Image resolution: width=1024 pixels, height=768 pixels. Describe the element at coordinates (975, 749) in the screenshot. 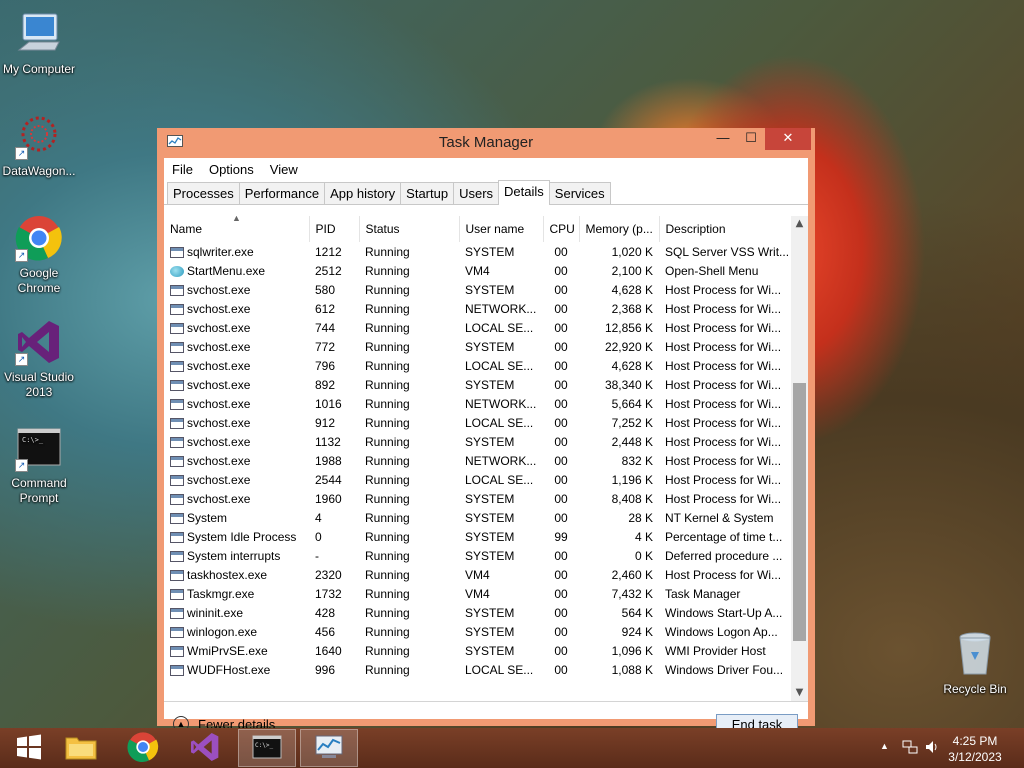

I see `clock: 4:25 PM 3/12/2023` at that location.